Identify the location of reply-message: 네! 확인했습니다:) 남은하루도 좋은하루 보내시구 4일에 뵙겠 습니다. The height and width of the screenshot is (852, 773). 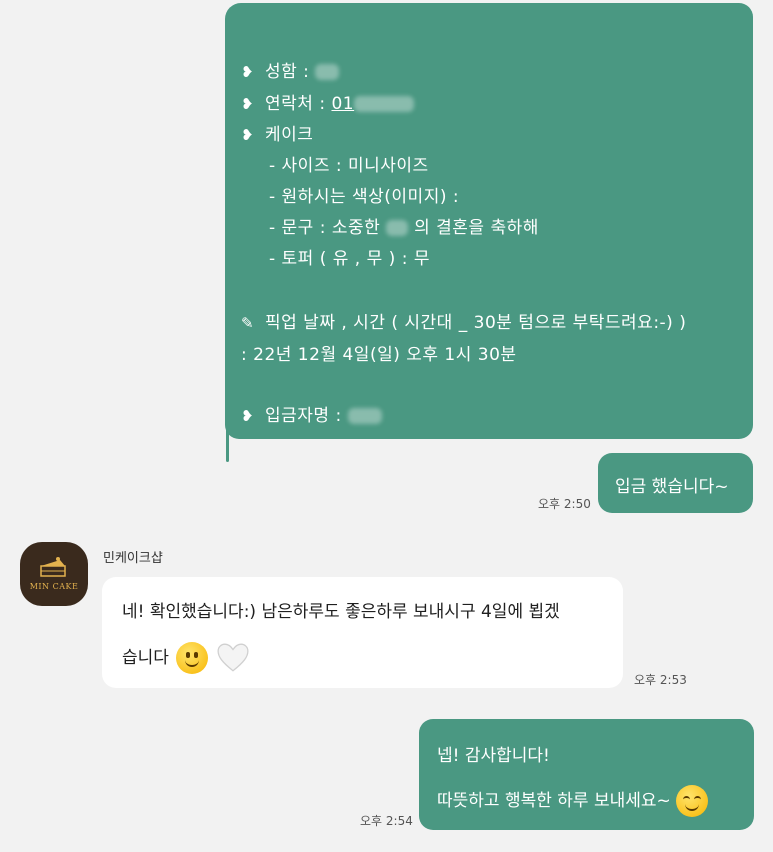
(362, 632).